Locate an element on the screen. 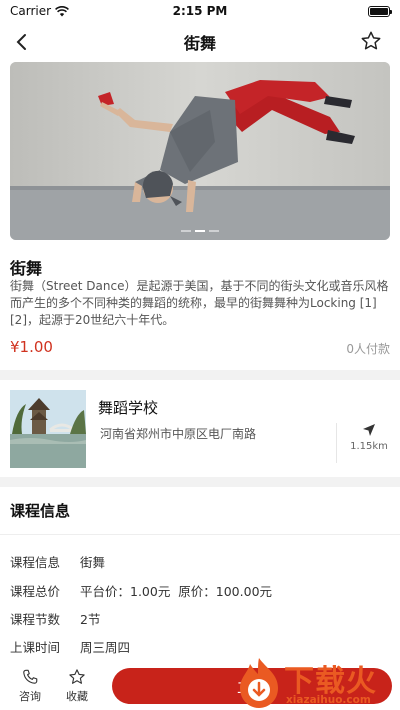 The image size is (400, 710). phone-icon is located at coordinates (30, 676).